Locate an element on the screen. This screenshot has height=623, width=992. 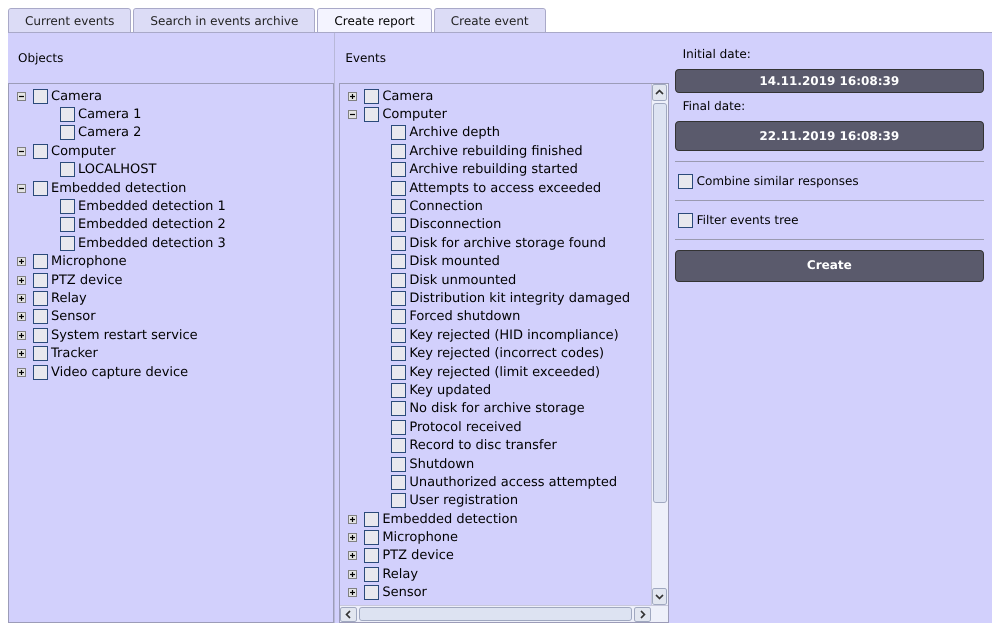
scroll-left-icon is located at coordinates (349, 614).